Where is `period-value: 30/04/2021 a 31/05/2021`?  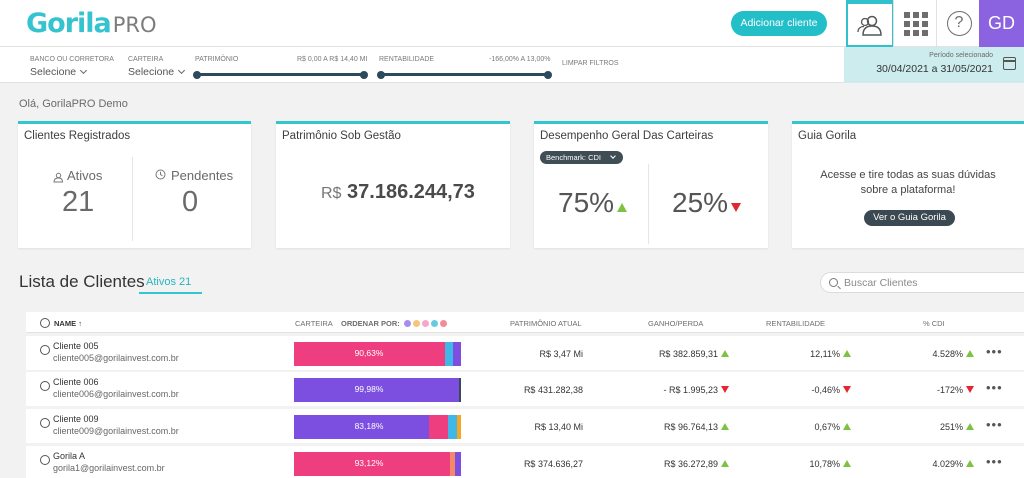 period-value: 30/04/2021 a 31/05/2021 is located at coordinates (934, 69).